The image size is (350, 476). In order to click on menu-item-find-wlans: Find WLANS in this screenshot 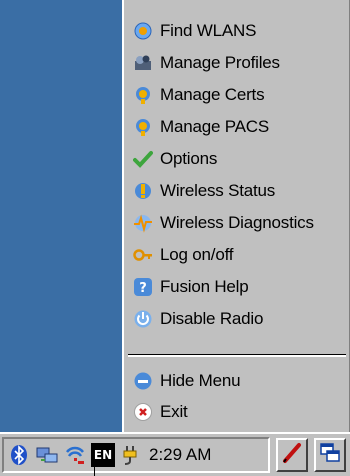, I will do `click(238, 31)`.